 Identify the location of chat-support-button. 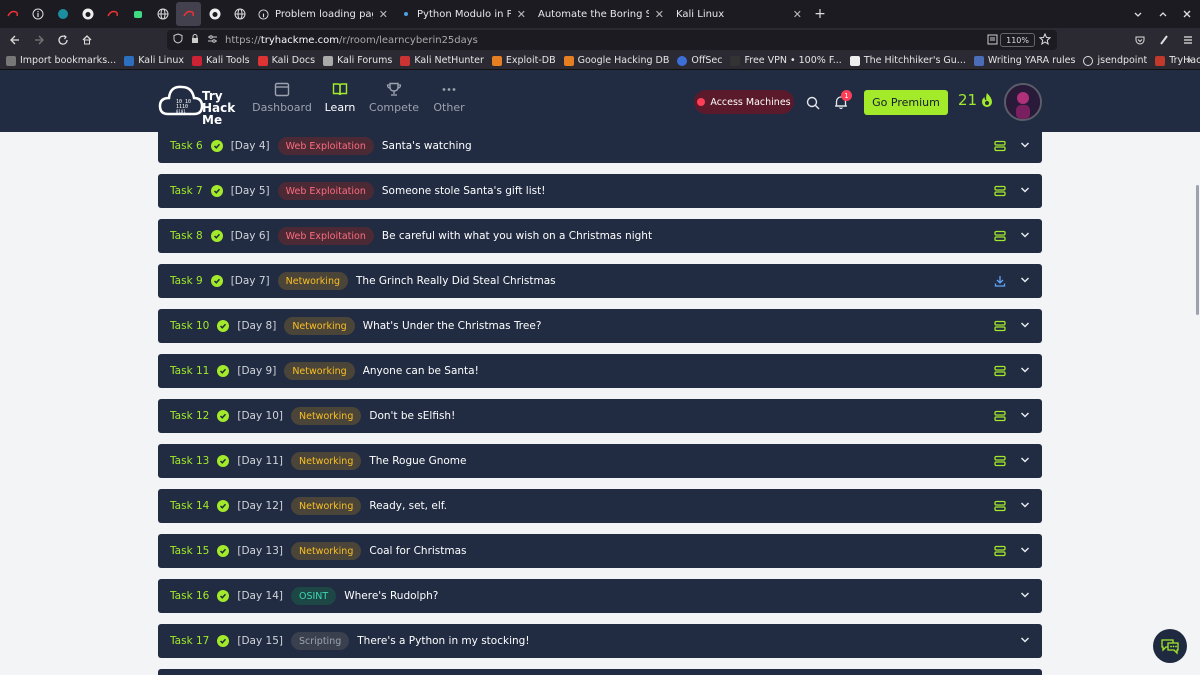
(1170, 646).